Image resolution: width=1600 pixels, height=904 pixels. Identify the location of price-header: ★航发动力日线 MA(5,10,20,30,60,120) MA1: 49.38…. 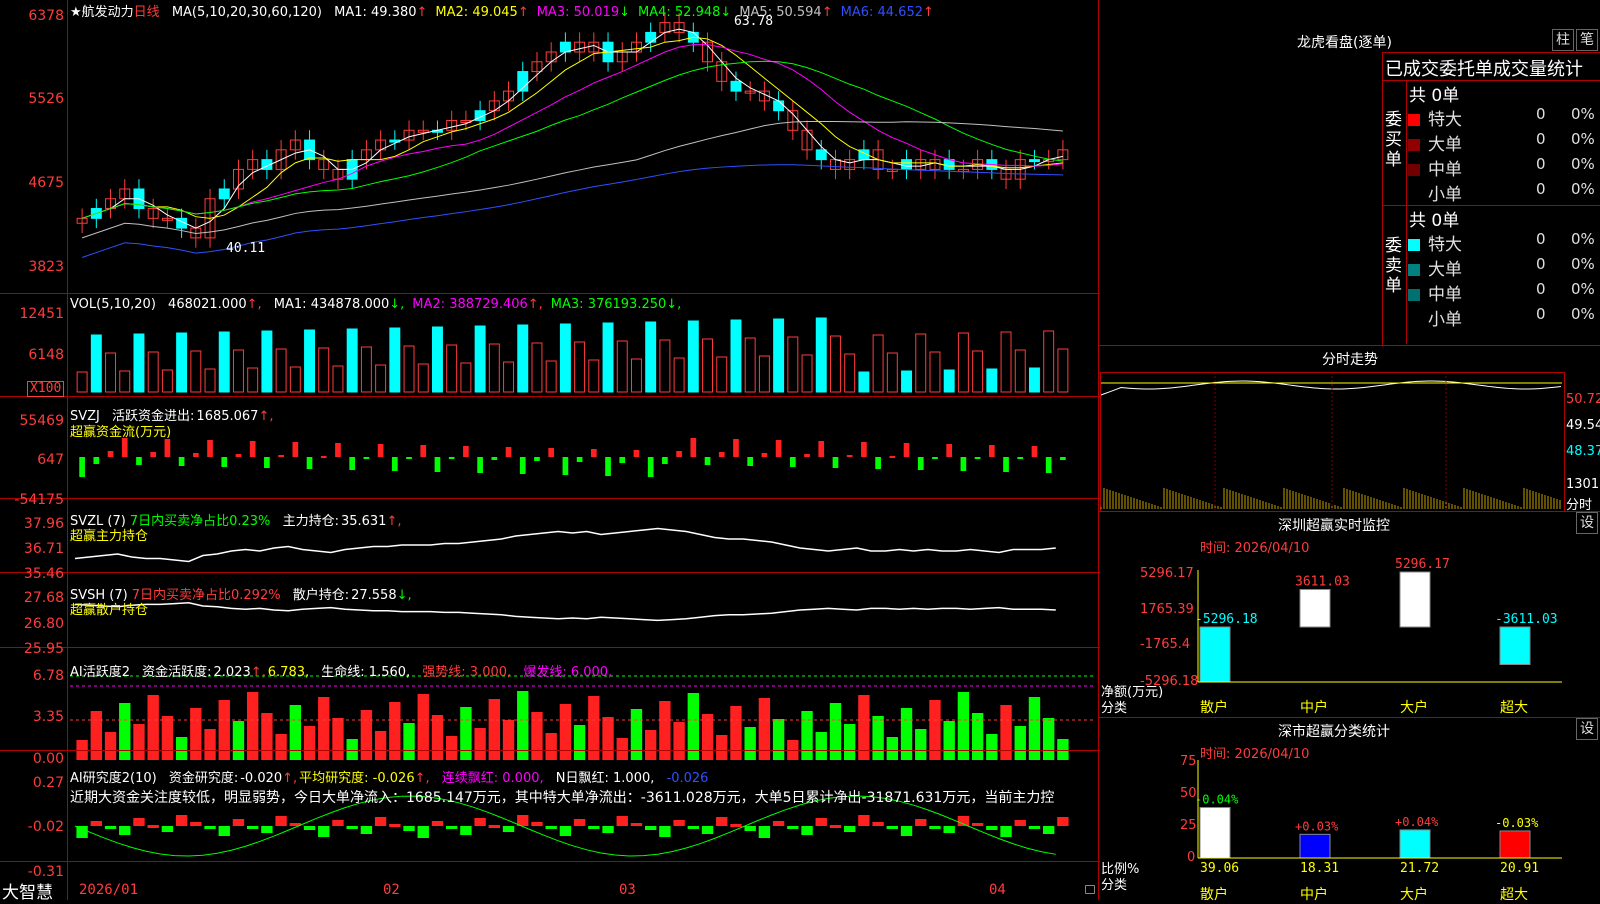
(510, 10).